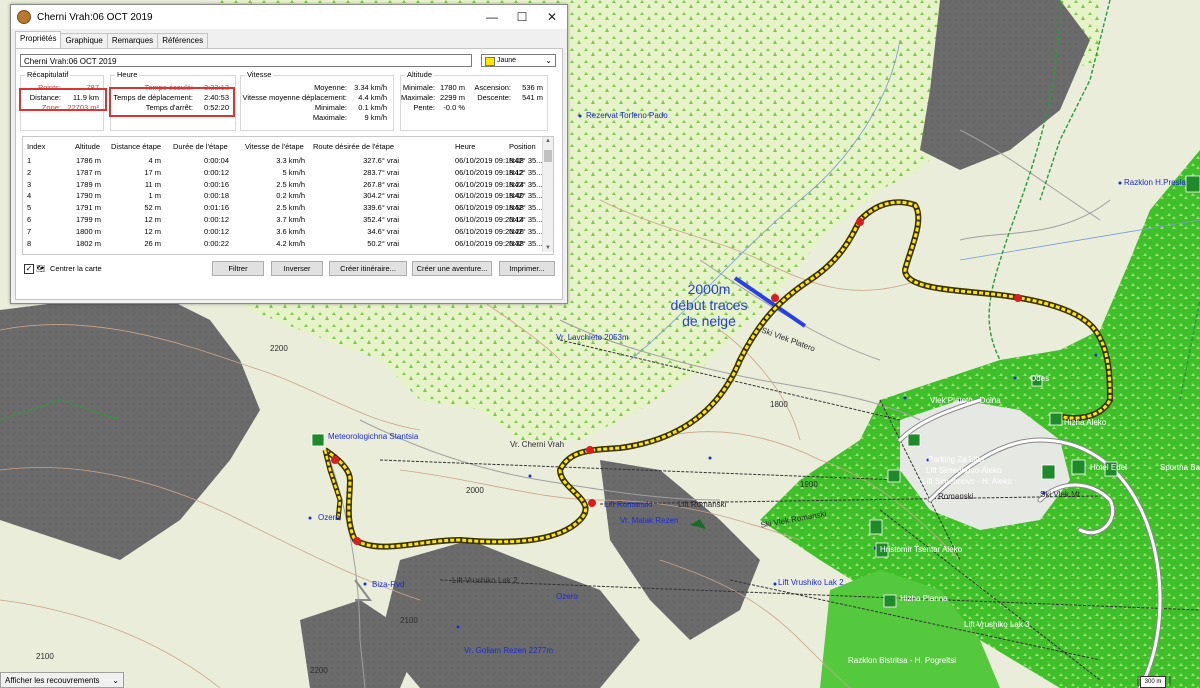 Image resolution: width=1200 pixels, height=688 pixels. Describe the element at coordinates (136, 146) in the screenshot. I see `column-header: Distance étape` at that location.